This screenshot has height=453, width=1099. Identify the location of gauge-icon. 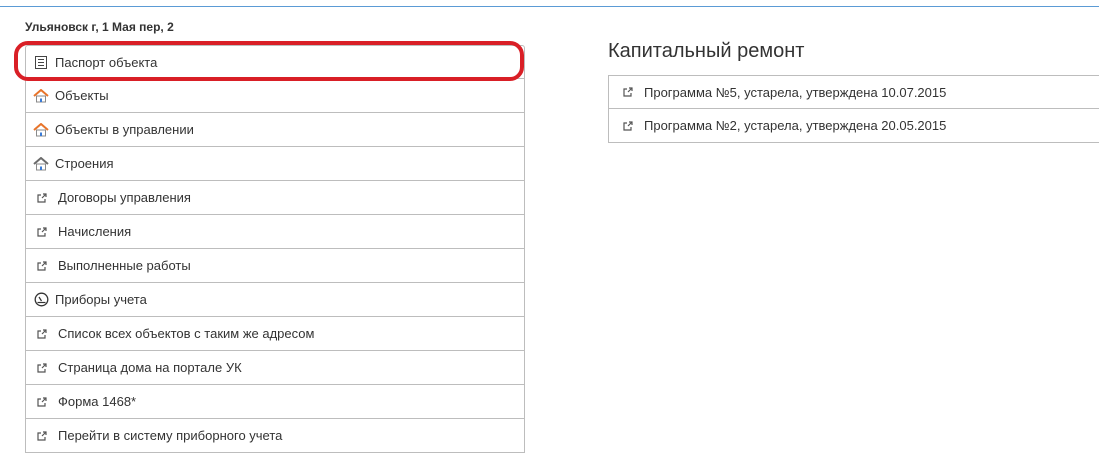
(41, 300).